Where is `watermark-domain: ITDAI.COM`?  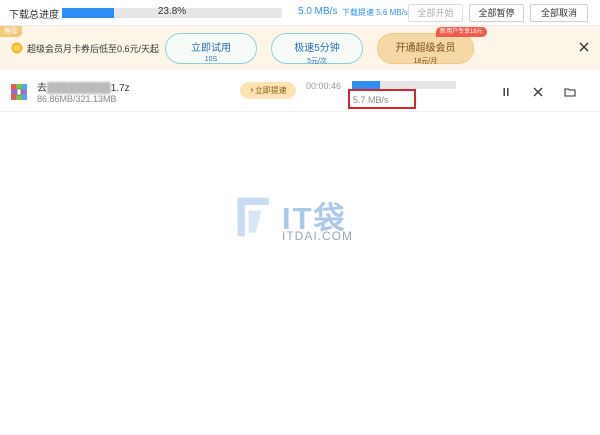
watermark-domain: ITDAI.COM is located at coordinates (317, 236).